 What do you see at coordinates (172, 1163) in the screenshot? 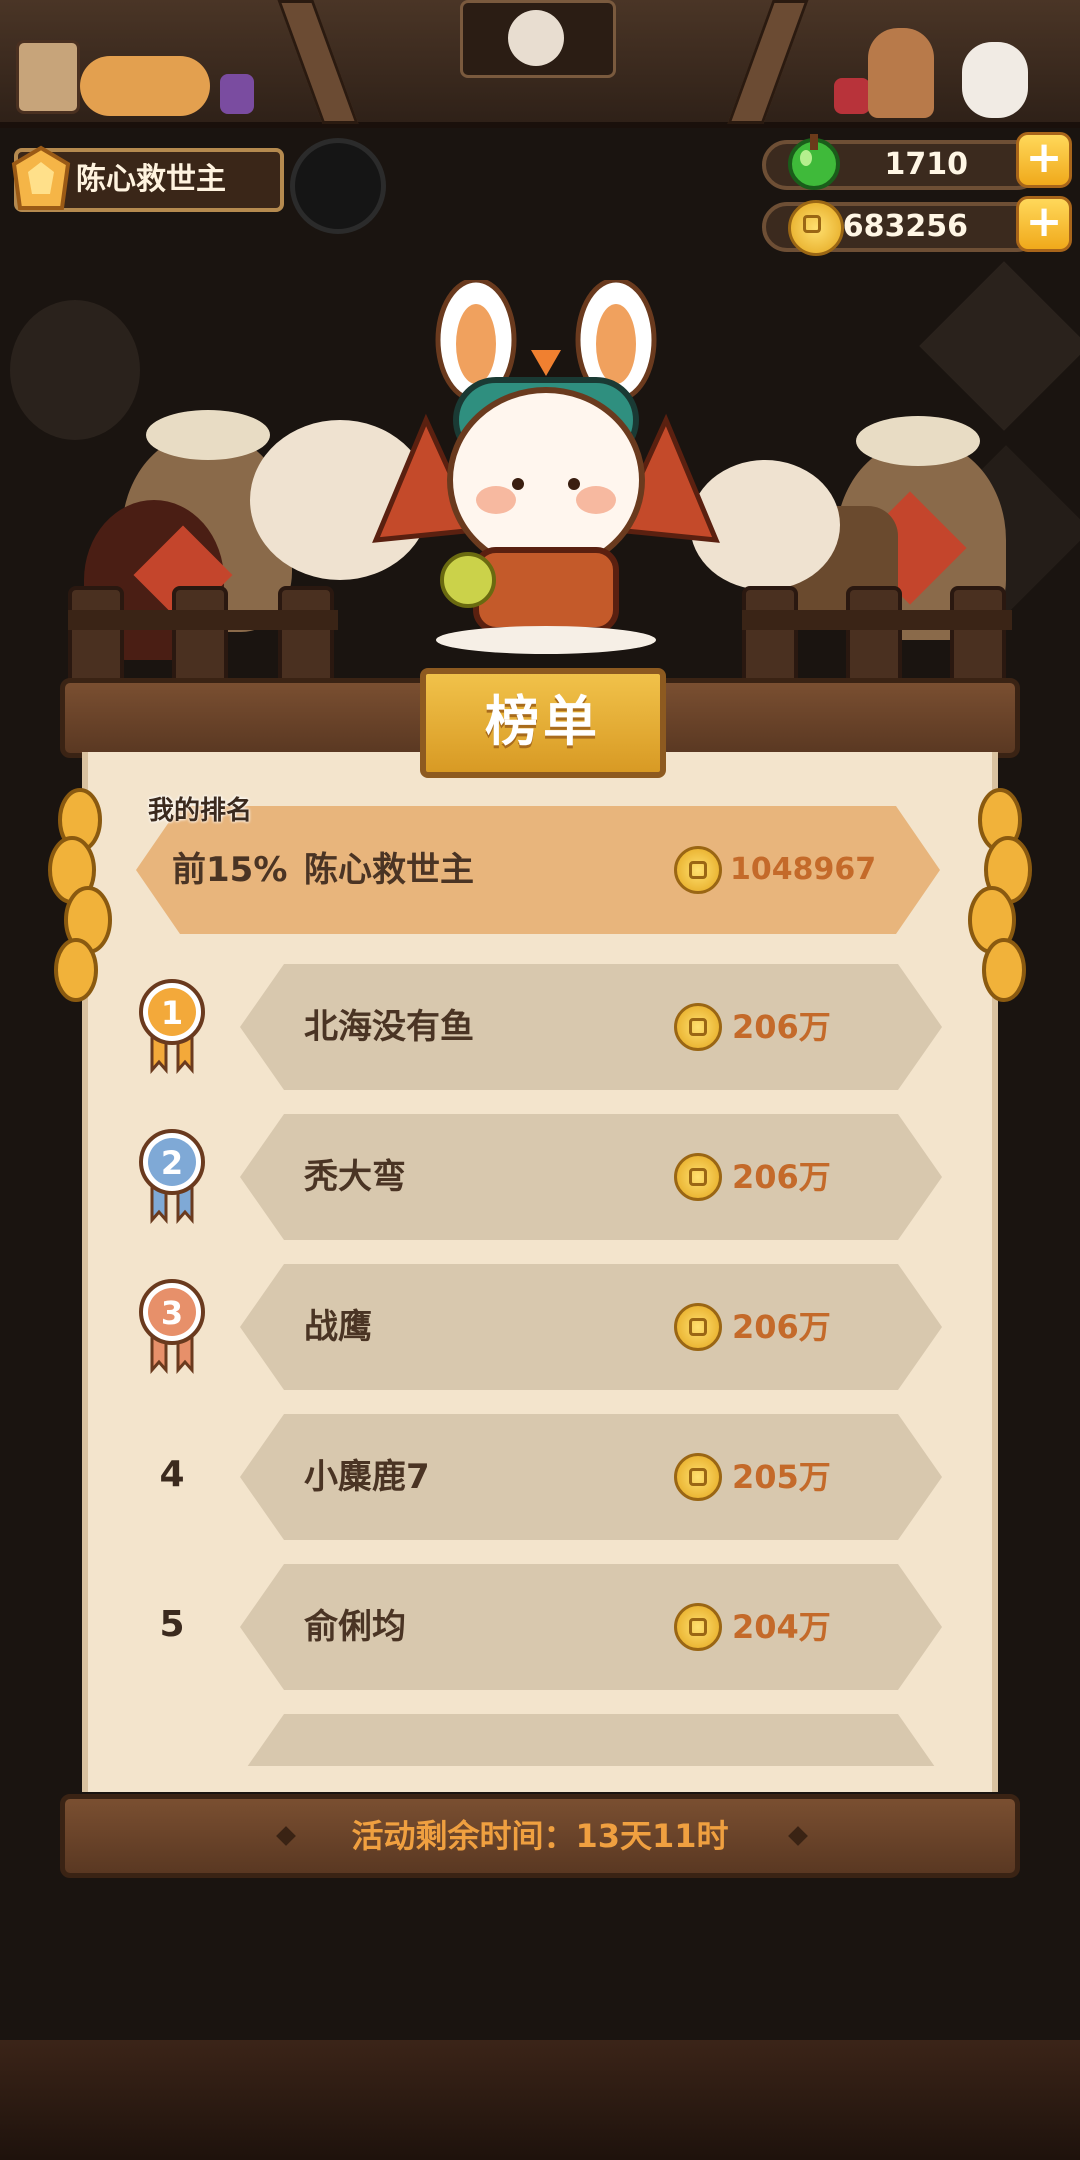
I see `medal-rank: 2` at bounding box center [172, 1163].